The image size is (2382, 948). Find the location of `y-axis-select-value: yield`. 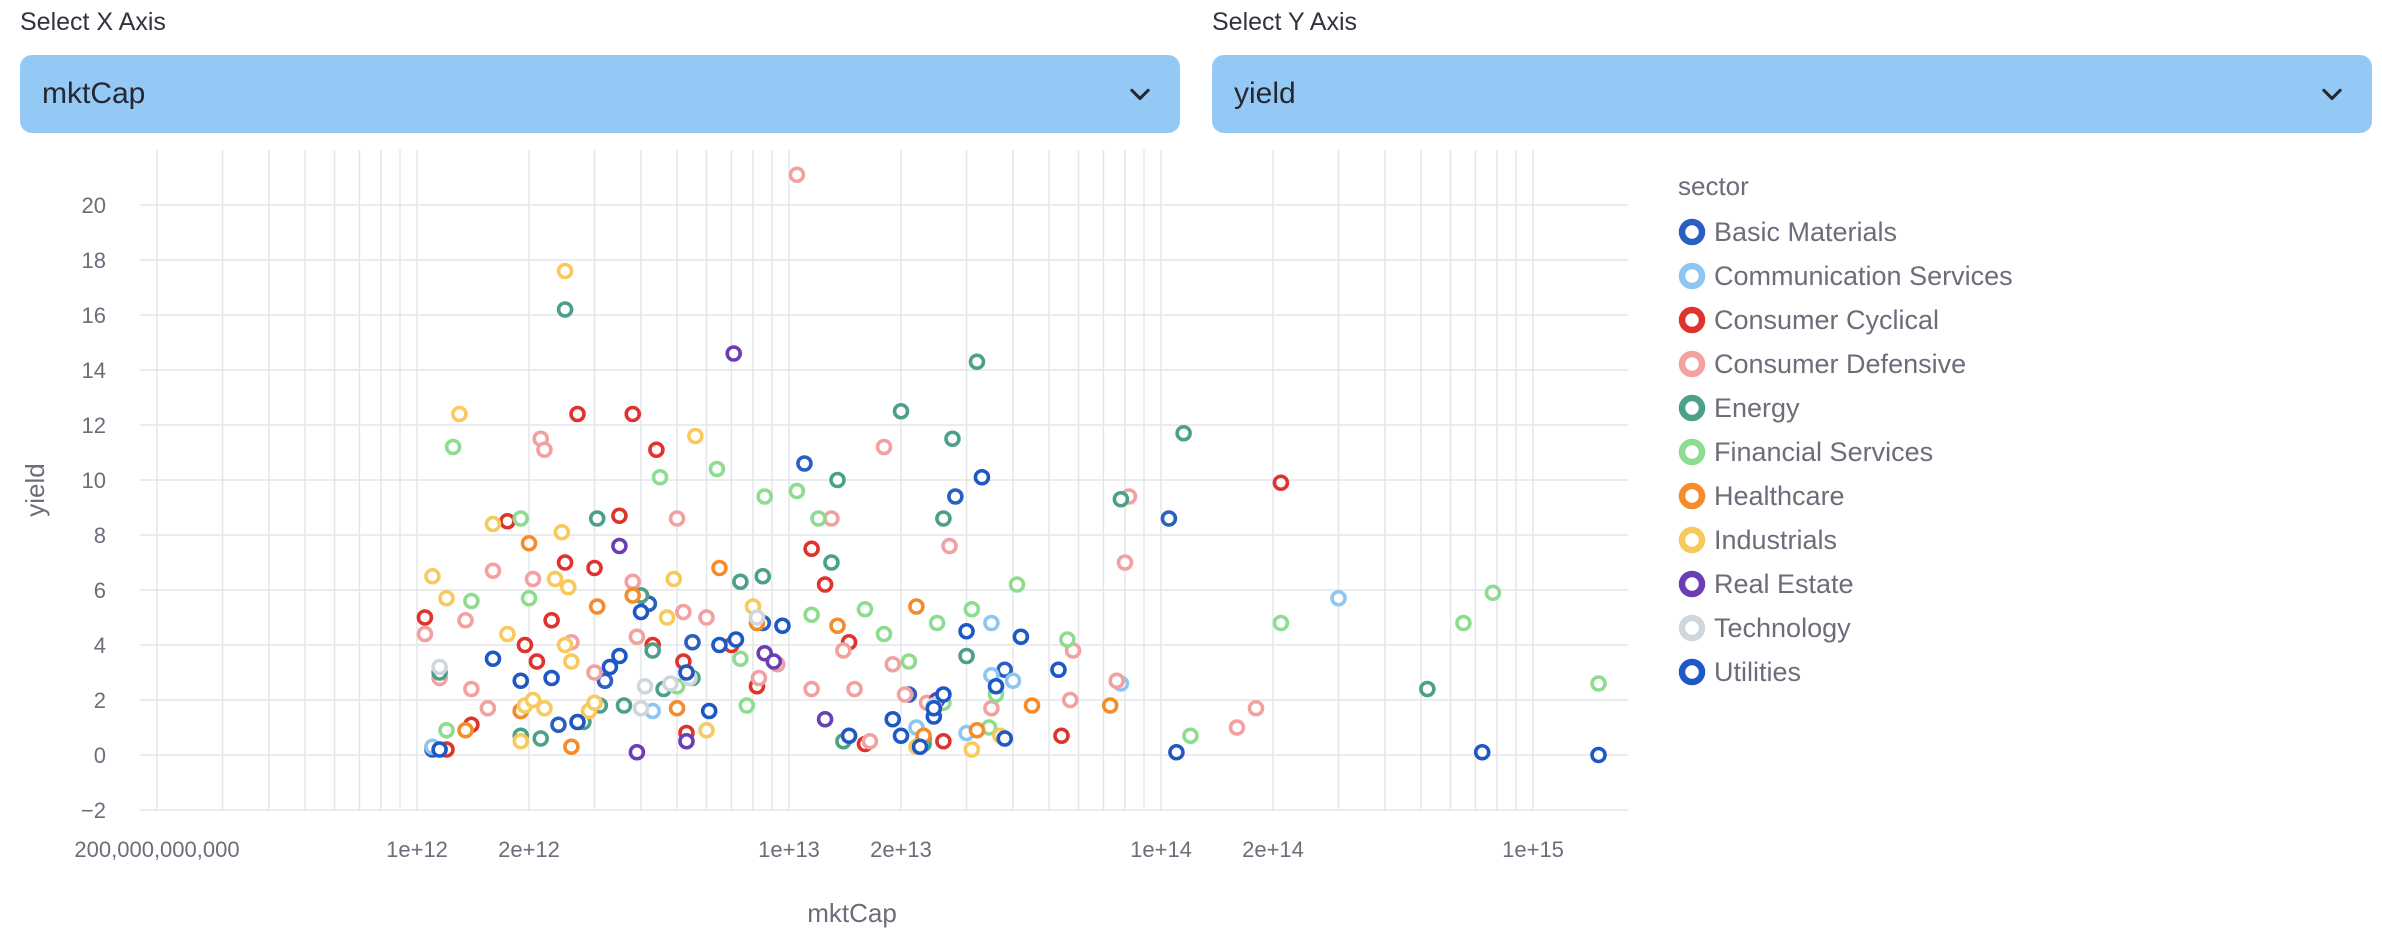

y-axis-select-value: yield is located at coordinates (1265, 93).